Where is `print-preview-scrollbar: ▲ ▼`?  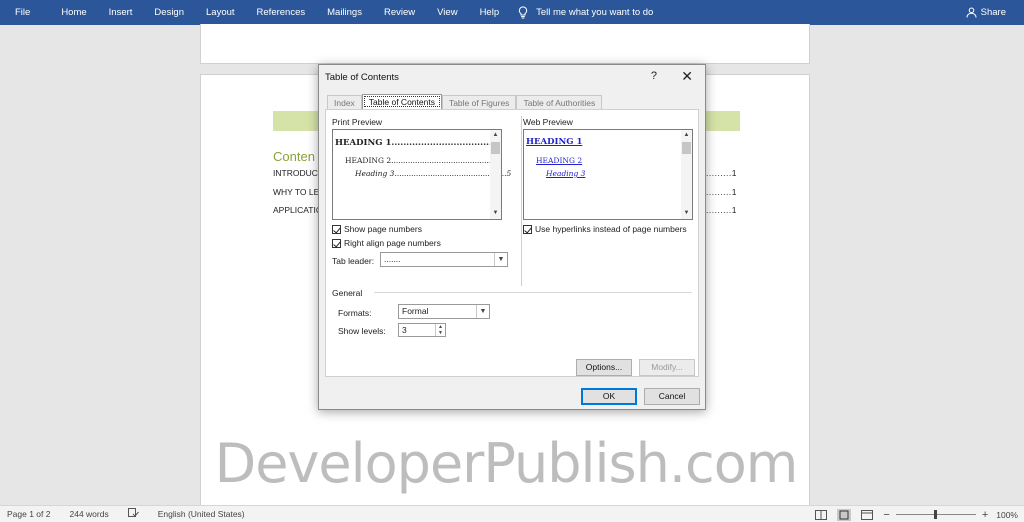
print-preview-scrollbar: ▲ ▼ is located at coordinates (495, 174).